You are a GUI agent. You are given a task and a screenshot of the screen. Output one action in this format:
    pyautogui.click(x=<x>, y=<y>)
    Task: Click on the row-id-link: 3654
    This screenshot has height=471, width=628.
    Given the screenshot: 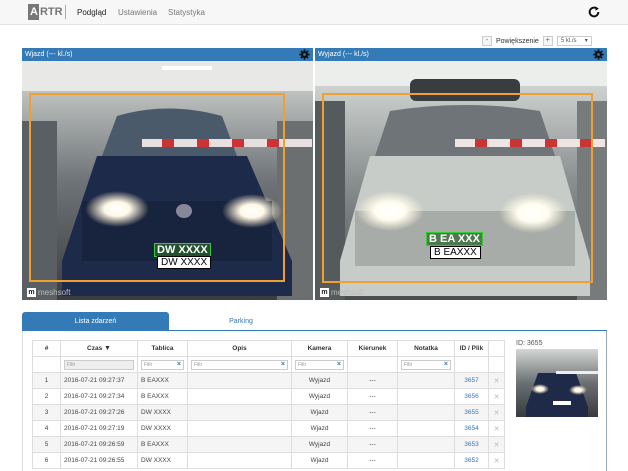 What is the action you would take?
    pyautogui.click(x=471, y=428)
    